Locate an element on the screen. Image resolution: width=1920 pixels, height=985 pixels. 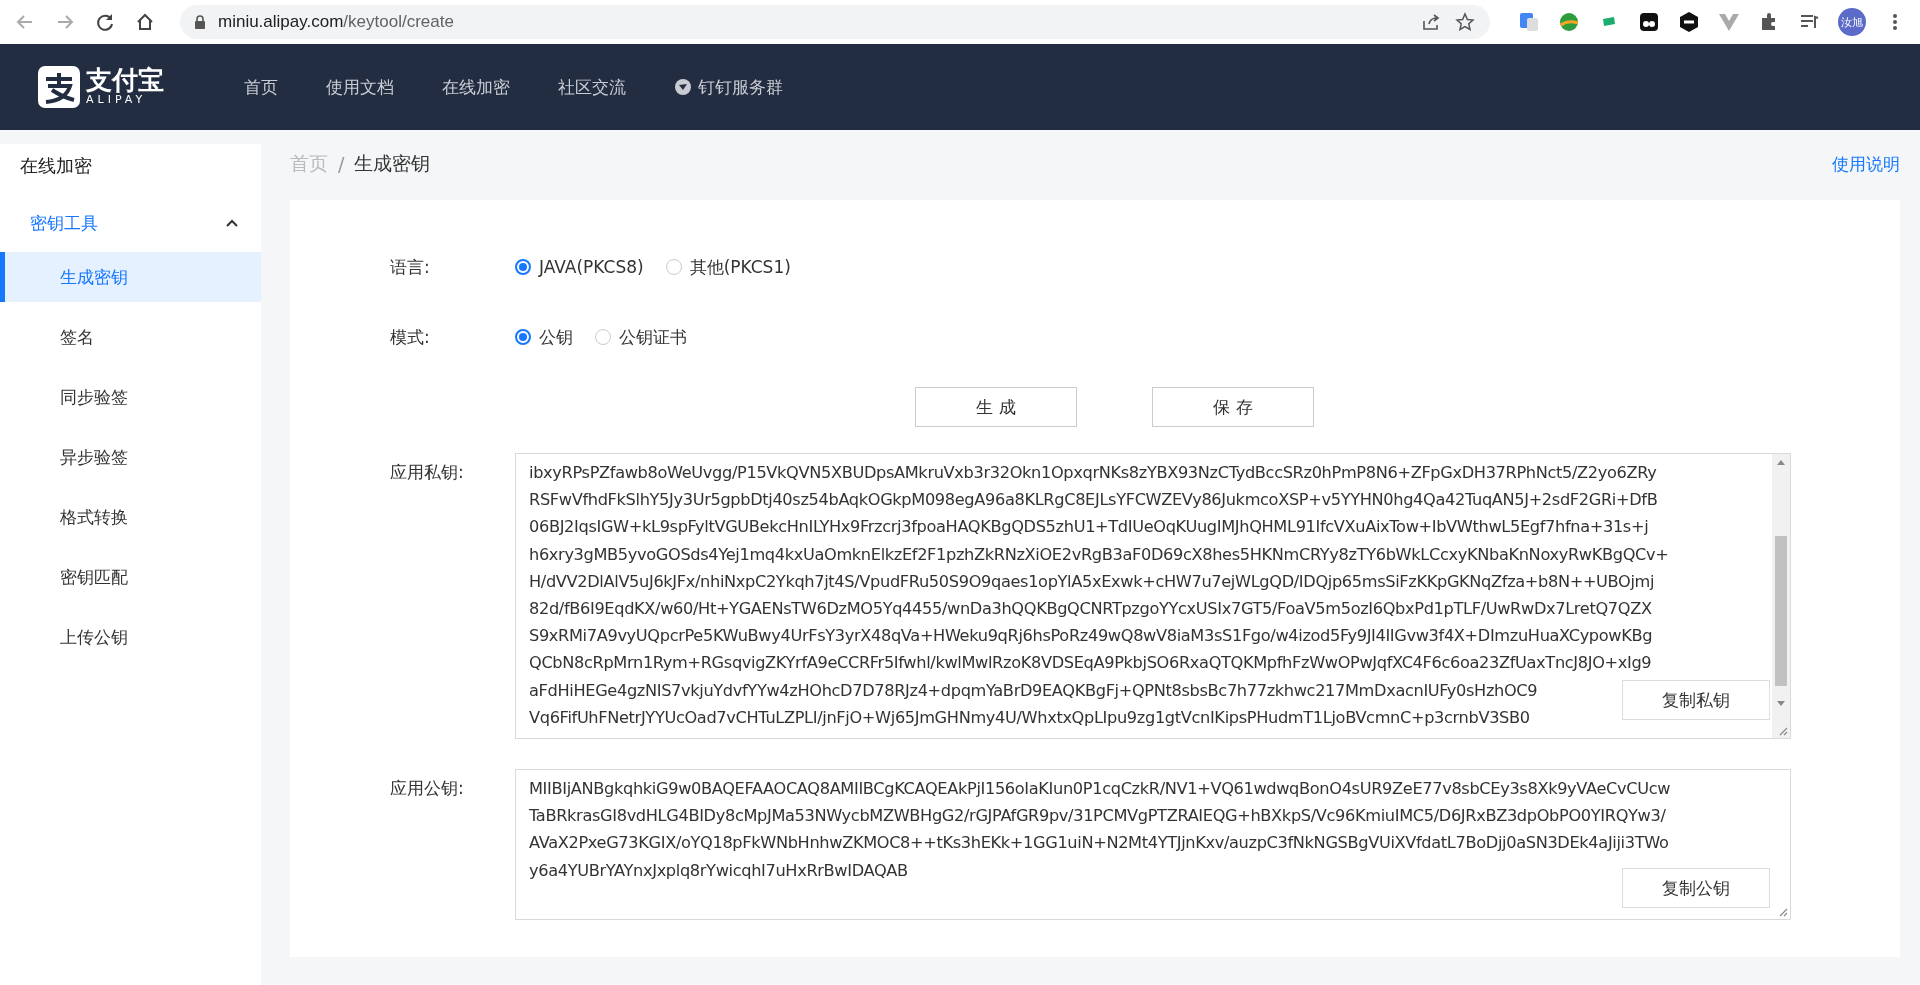
logo-text: 支付宝 is located at coordinates (125, 80).